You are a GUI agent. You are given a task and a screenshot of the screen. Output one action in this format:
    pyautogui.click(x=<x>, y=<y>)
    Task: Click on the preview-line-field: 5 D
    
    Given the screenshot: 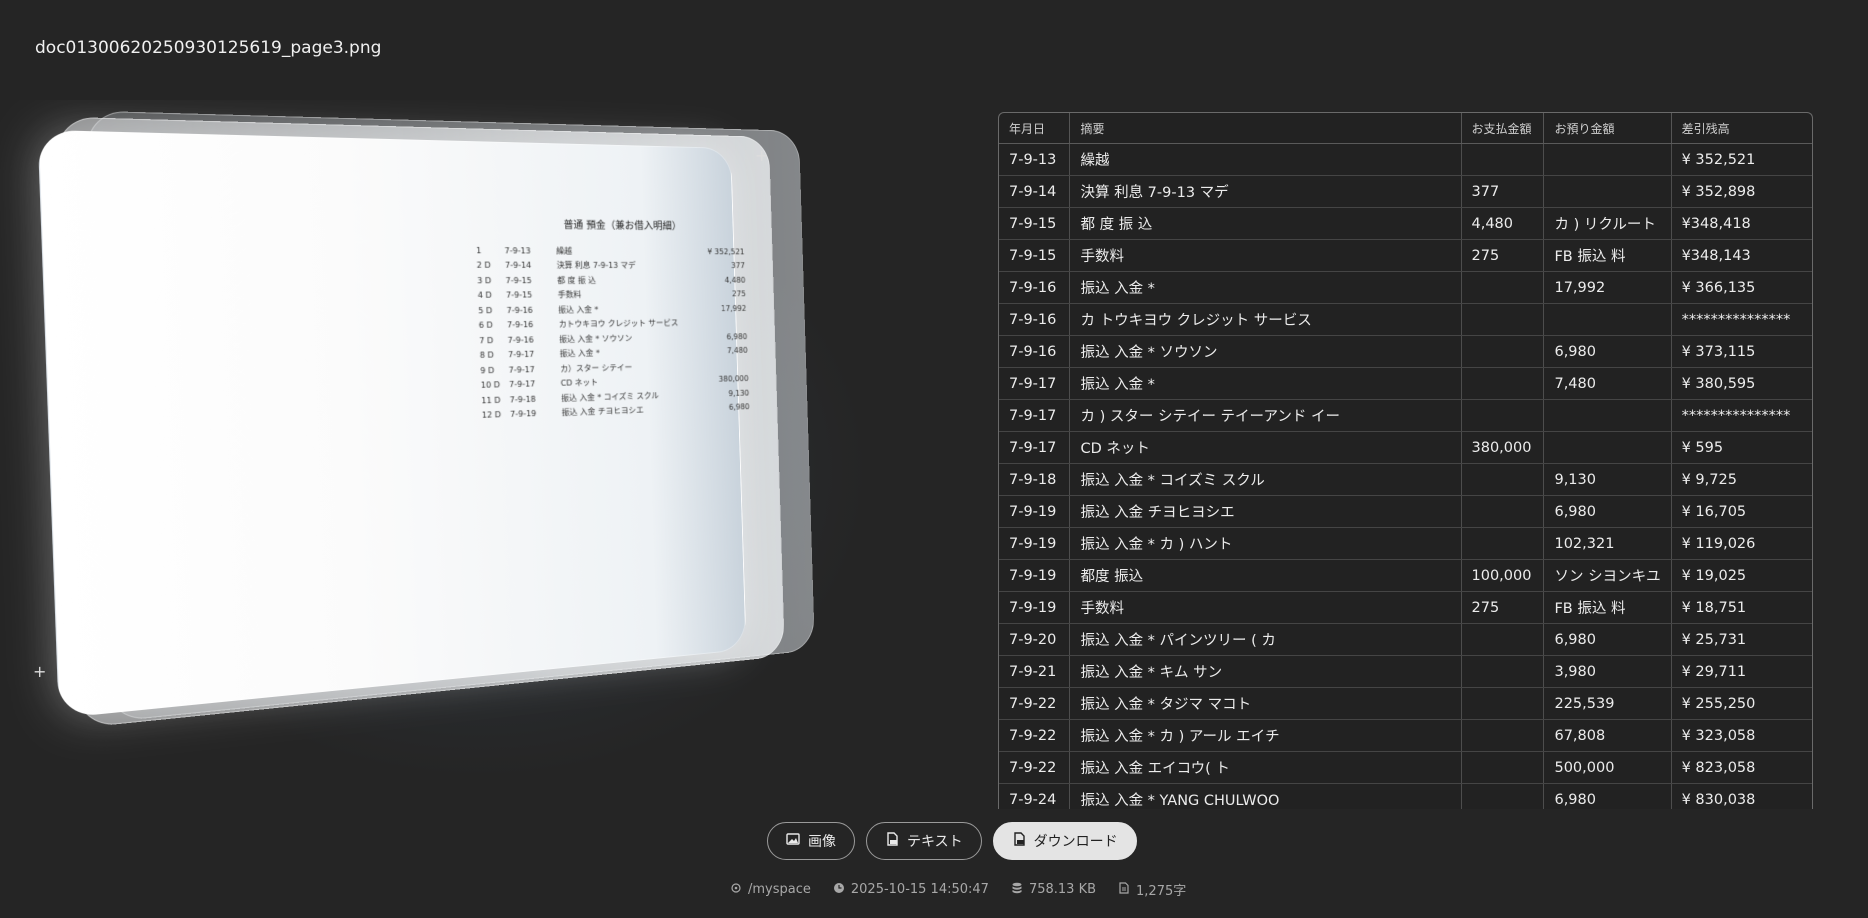 What is the action you would take?
    pyautogui.click(x=487, y=310)
    